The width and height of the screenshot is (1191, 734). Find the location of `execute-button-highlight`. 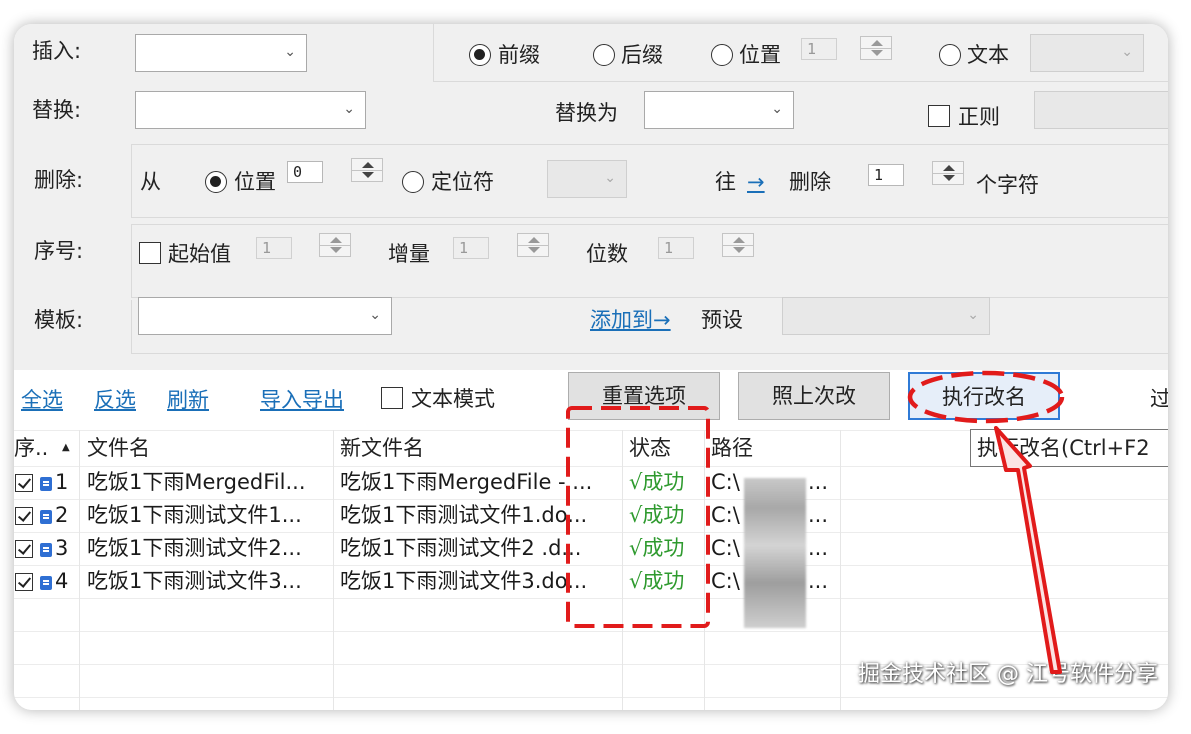

execute-button-highlight is located at coordinates (986, 397).